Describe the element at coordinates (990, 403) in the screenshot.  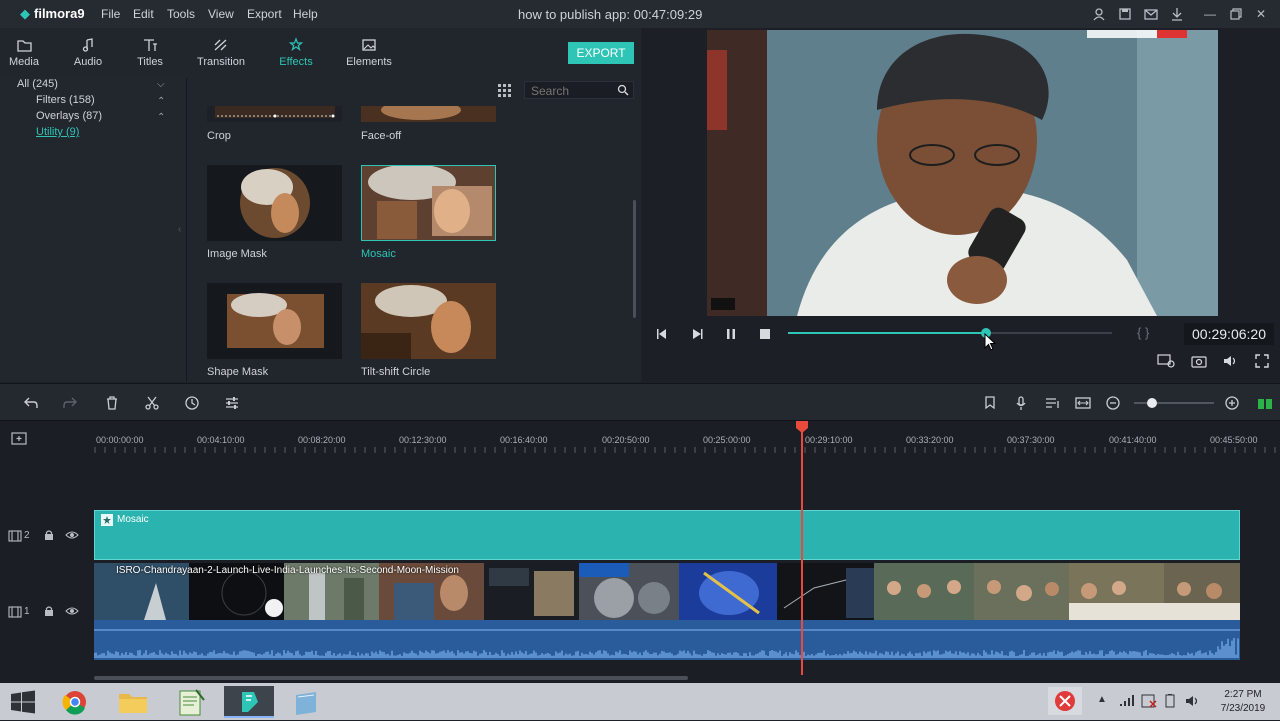
I see `marker-icon` at that location.